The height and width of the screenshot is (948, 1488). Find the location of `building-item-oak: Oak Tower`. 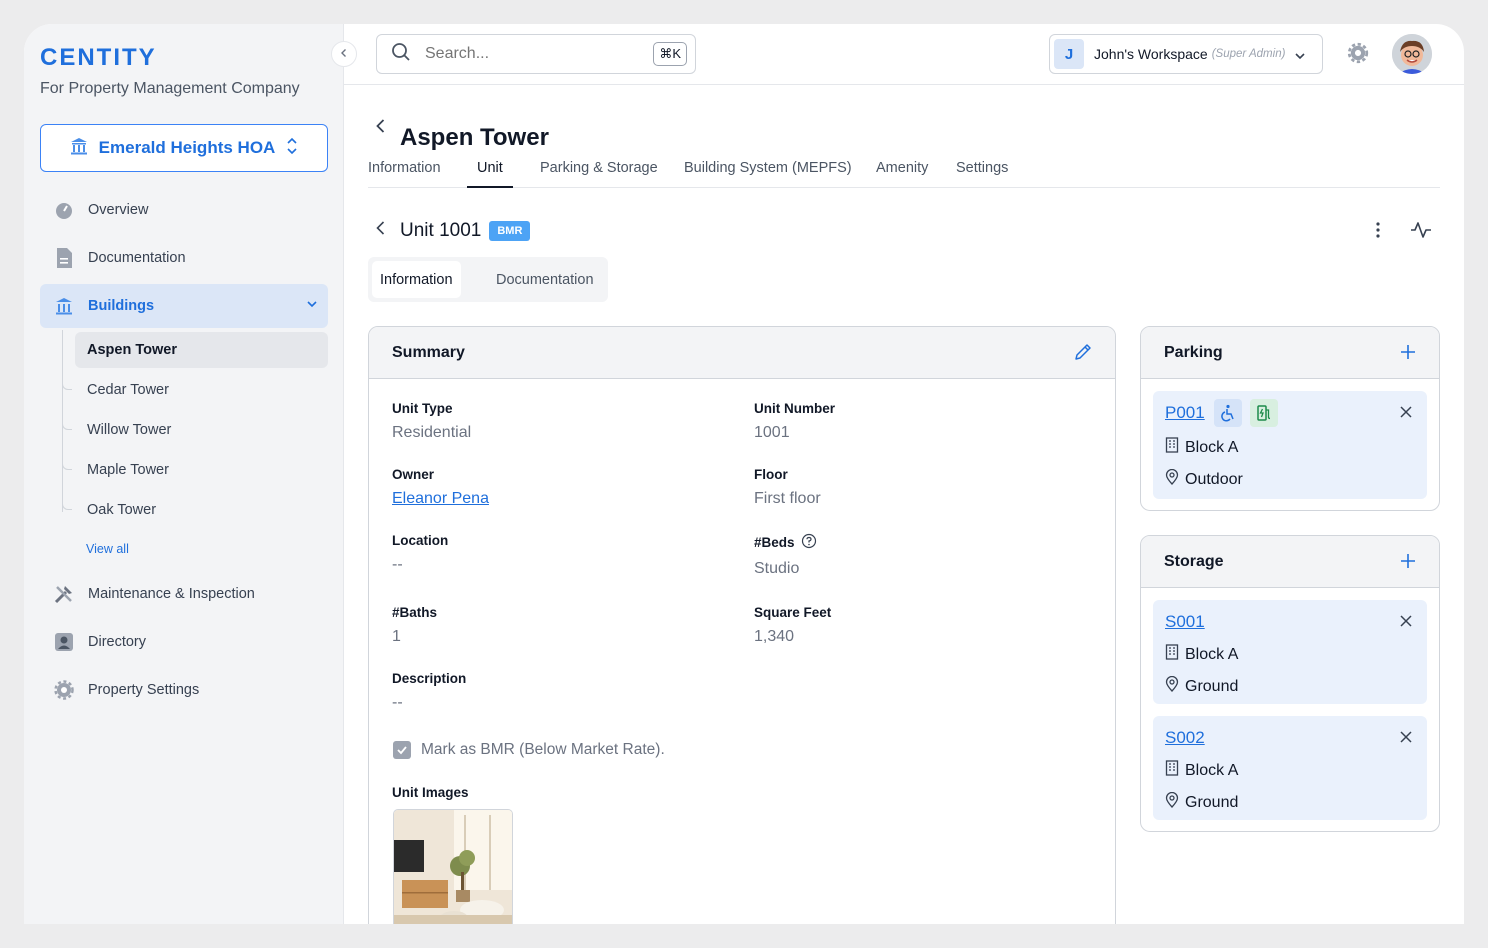

building-item-oak: Oak Tower is located at coordinates (195, 510).